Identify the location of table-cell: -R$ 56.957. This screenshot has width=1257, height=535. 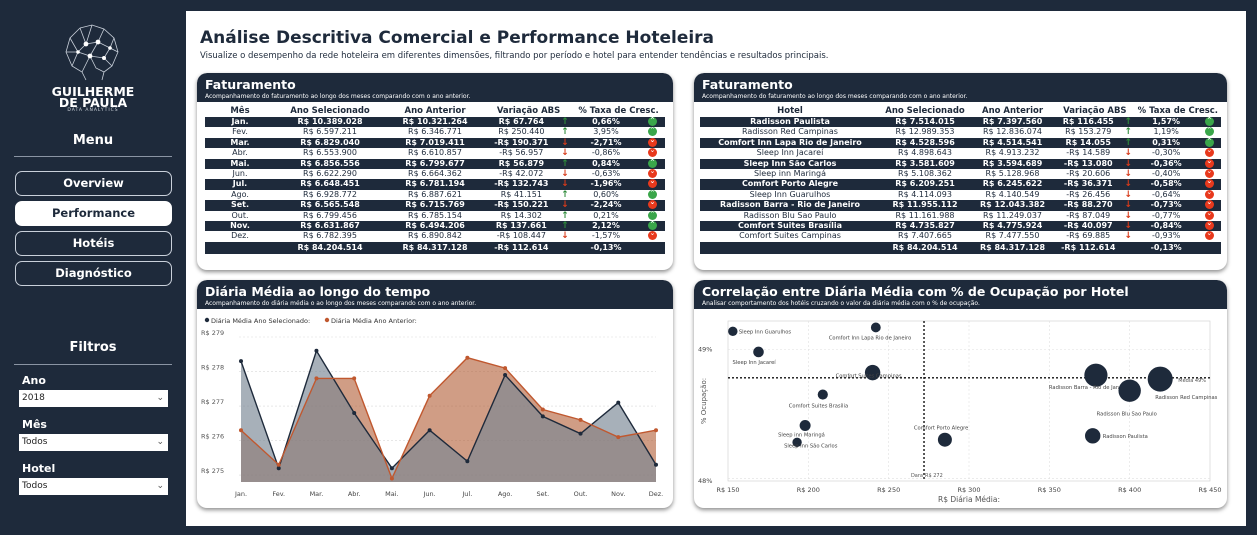
(521, 153).